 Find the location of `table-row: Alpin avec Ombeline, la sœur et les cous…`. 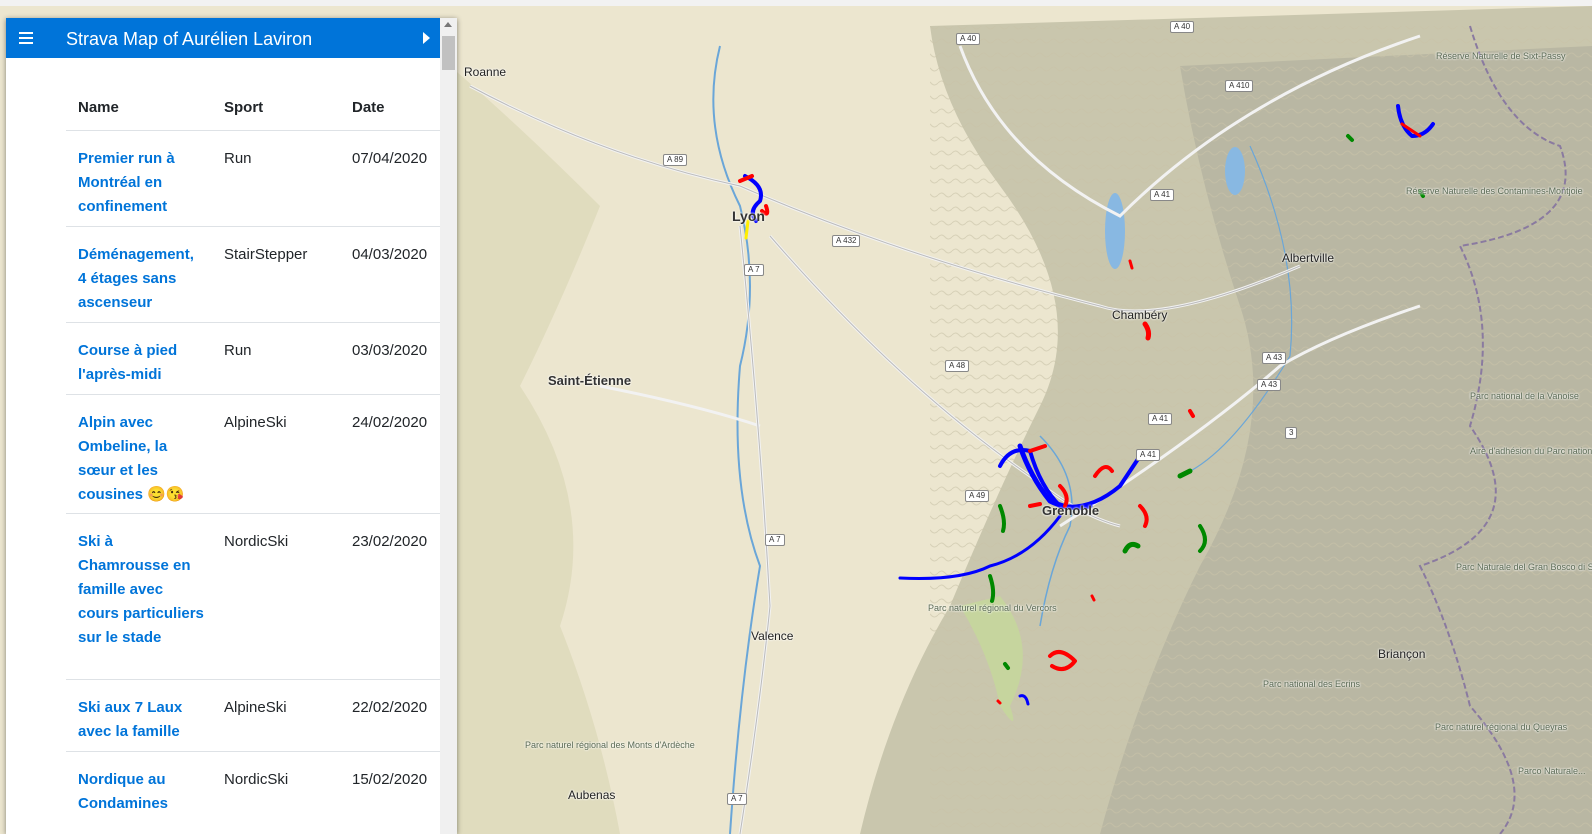

table-row: Alpin avec Ombeline, la sœur et les cous… is located at coordinates (253, 454).